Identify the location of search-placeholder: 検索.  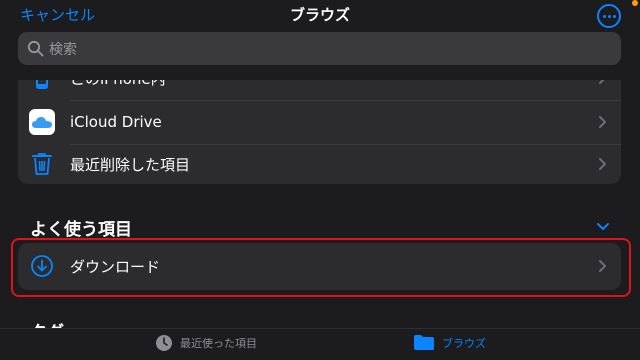
(63, 49).